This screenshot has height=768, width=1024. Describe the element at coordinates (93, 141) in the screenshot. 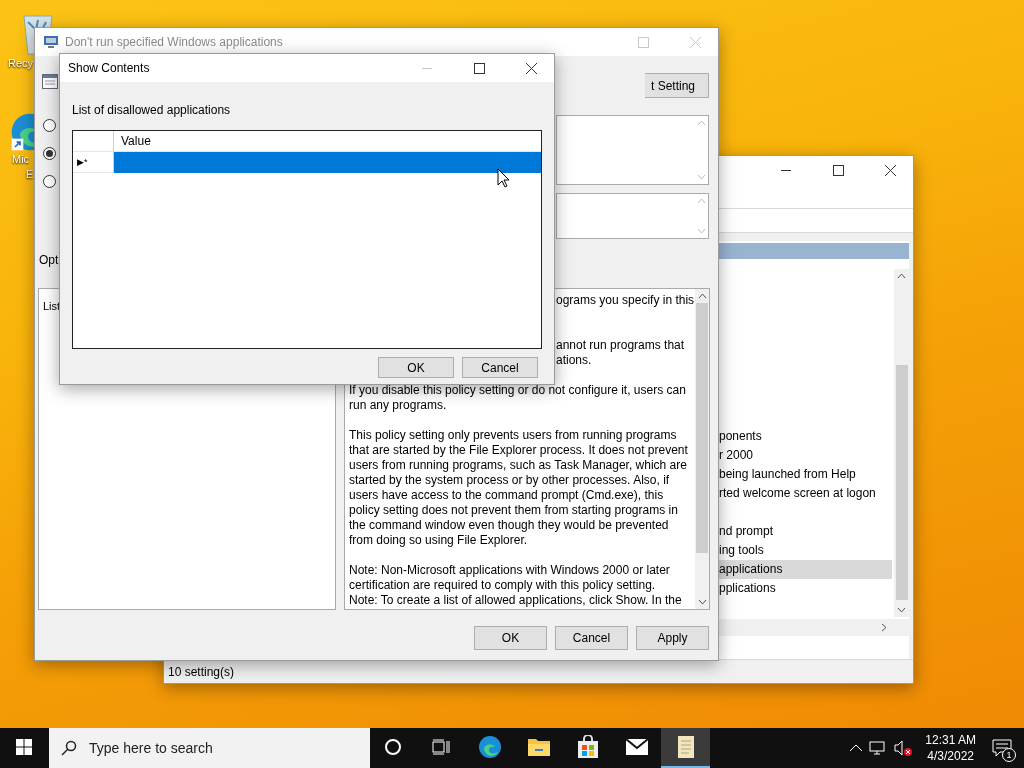

I see `corner-header` at that location.